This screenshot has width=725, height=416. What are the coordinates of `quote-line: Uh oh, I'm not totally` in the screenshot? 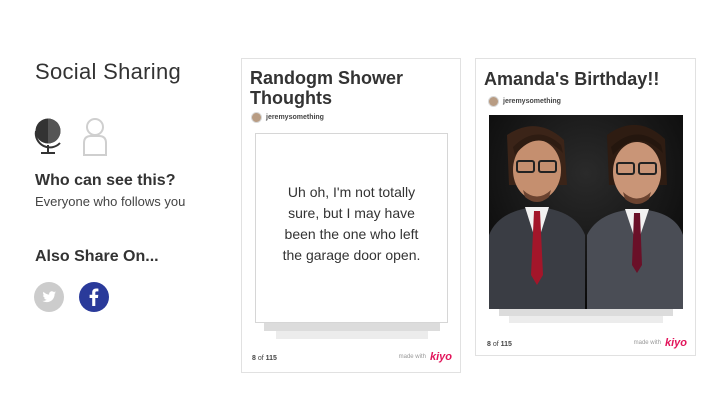 It's located at (351, 192).